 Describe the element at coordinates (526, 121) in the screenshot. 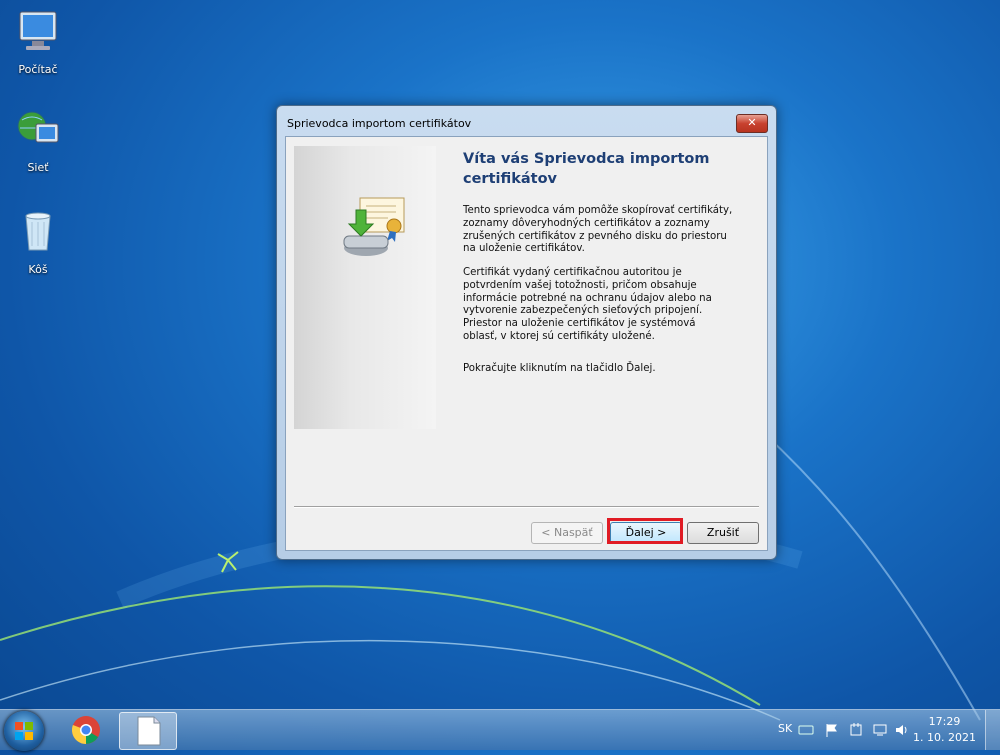

I see `title-bar: Sprievodca importom certifikátov ✕` at that location.